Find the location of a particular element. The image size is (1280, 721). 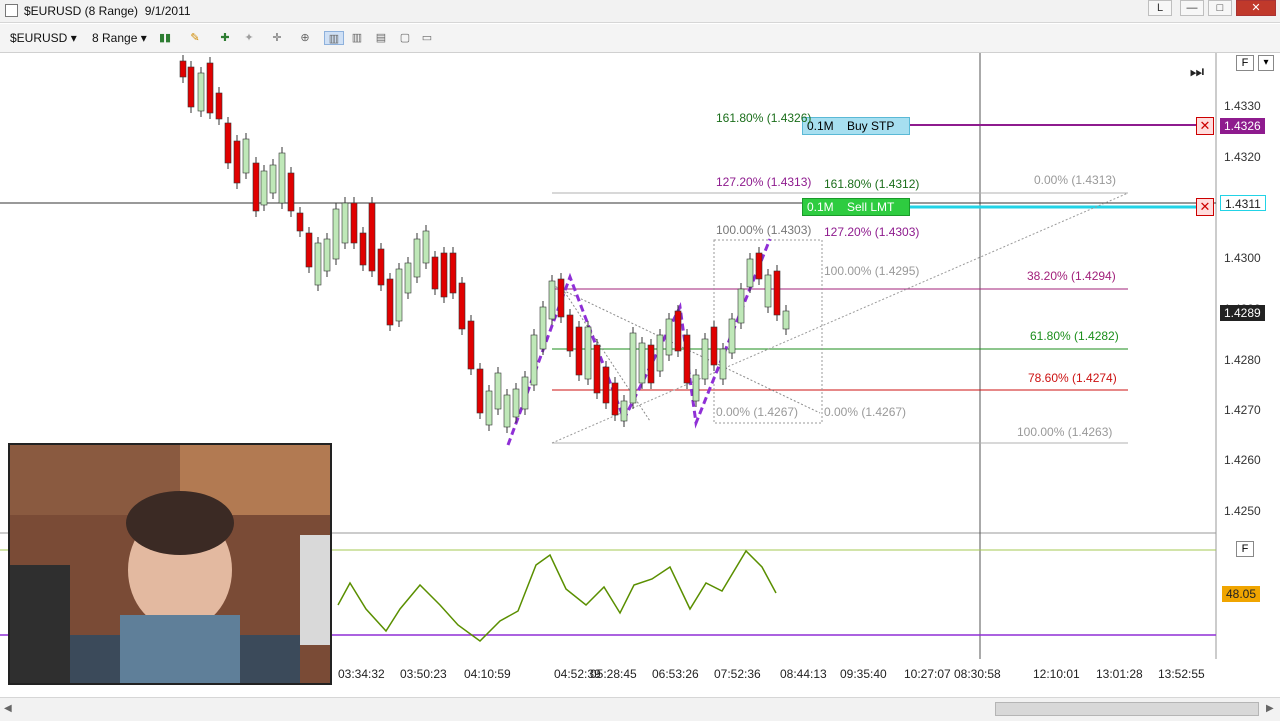

template-icon: ▭ is located at coordinates (427, 38).